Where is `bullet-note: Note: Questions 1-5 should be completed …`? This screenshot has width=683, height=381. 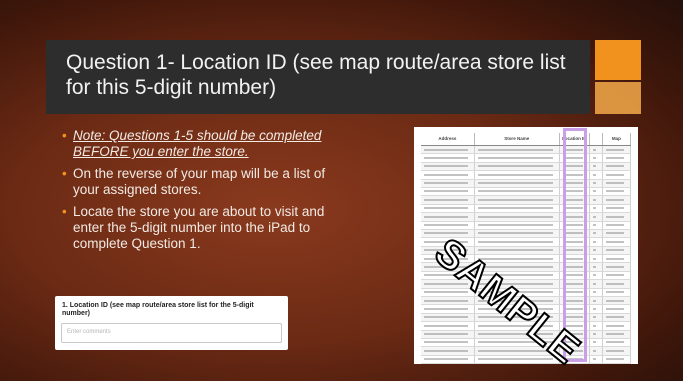
bullet-note: Note: Questions 1-5 should be completed … is located at coordinates (202, 144).